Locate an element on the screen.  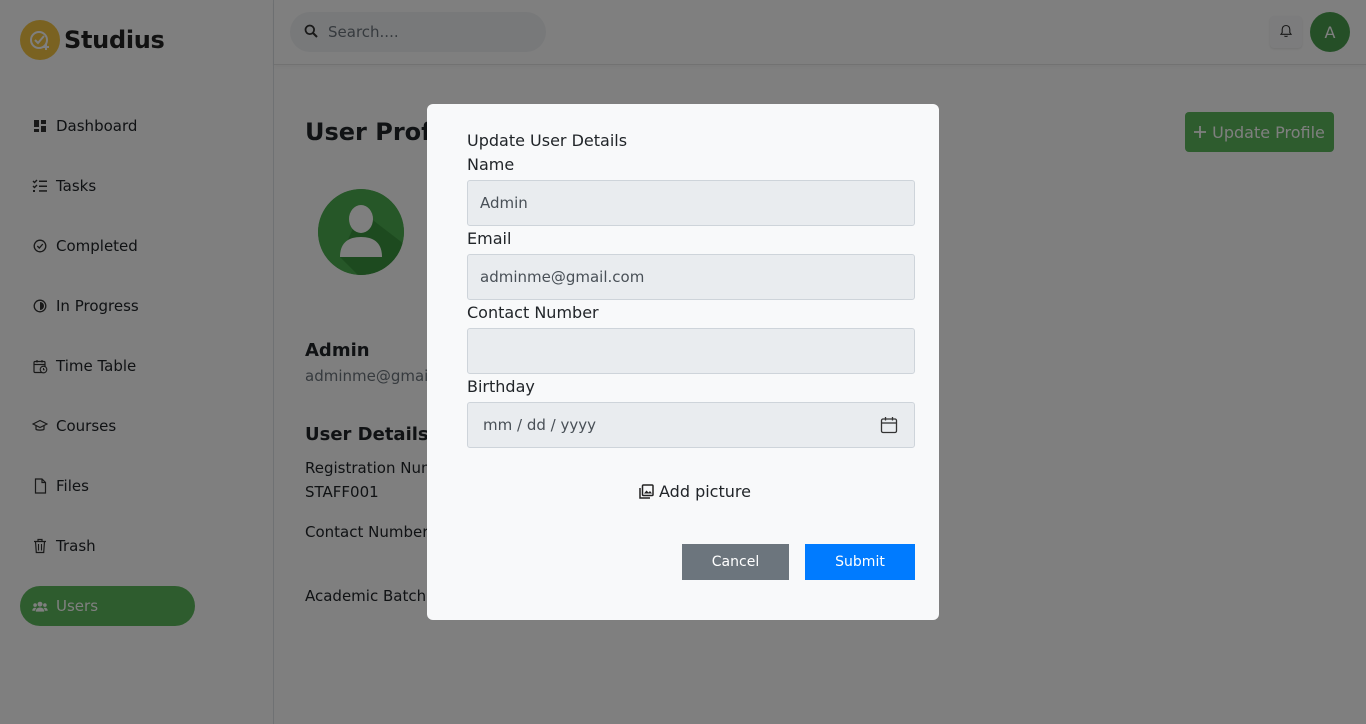
contact-number-field is located at coordinates (691, 351).